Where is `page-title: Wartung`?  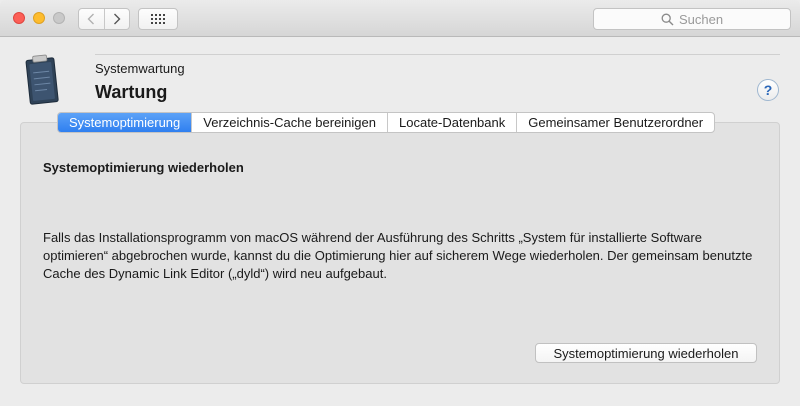 page-title: Wartung is located at coordinates (131, 92).